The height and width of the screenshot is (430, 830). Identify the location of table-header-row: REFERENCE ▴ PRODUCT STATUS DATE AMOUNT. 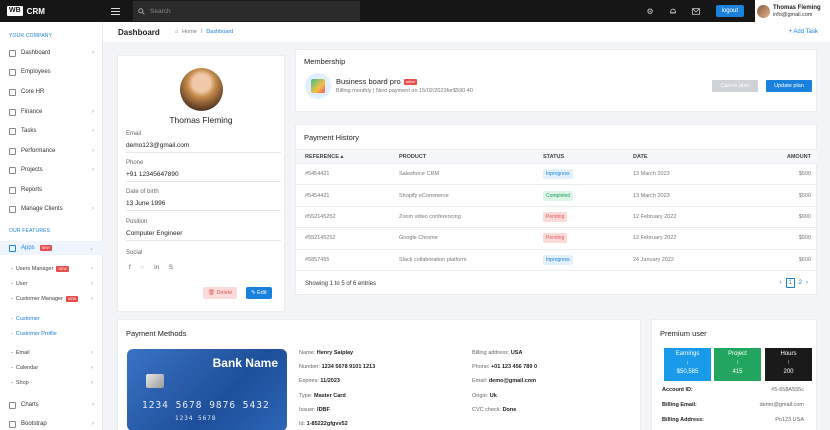
(556, 156).